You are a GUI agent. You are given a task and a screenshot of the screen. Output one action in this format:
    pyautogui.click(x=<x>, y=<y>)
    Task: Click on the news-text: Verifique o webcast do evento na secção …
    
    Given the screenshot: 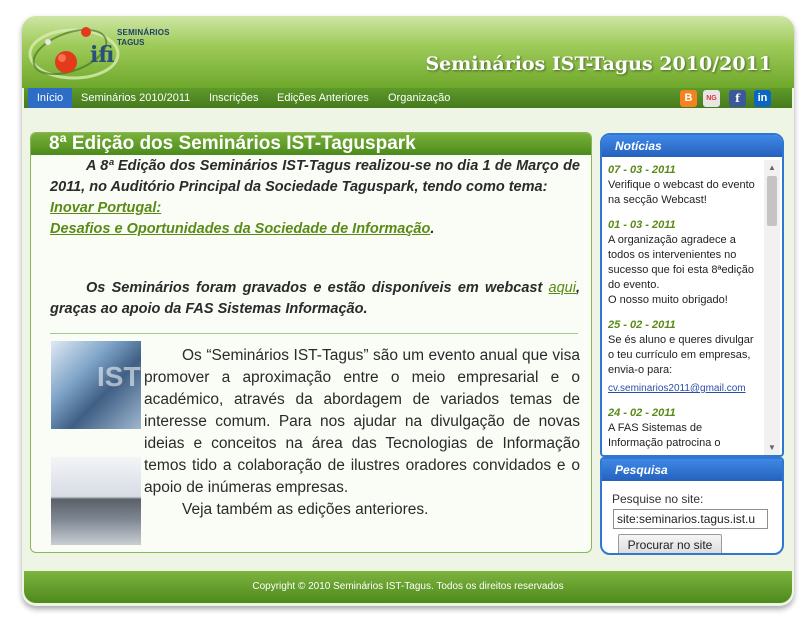 What is the action you would take?
    pyautogui.click(x=681, y=192)
    